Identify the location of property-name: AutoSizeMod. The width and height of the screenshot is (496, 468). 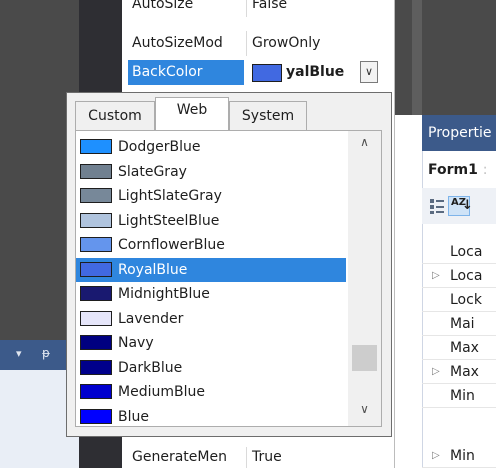
(177, 43).